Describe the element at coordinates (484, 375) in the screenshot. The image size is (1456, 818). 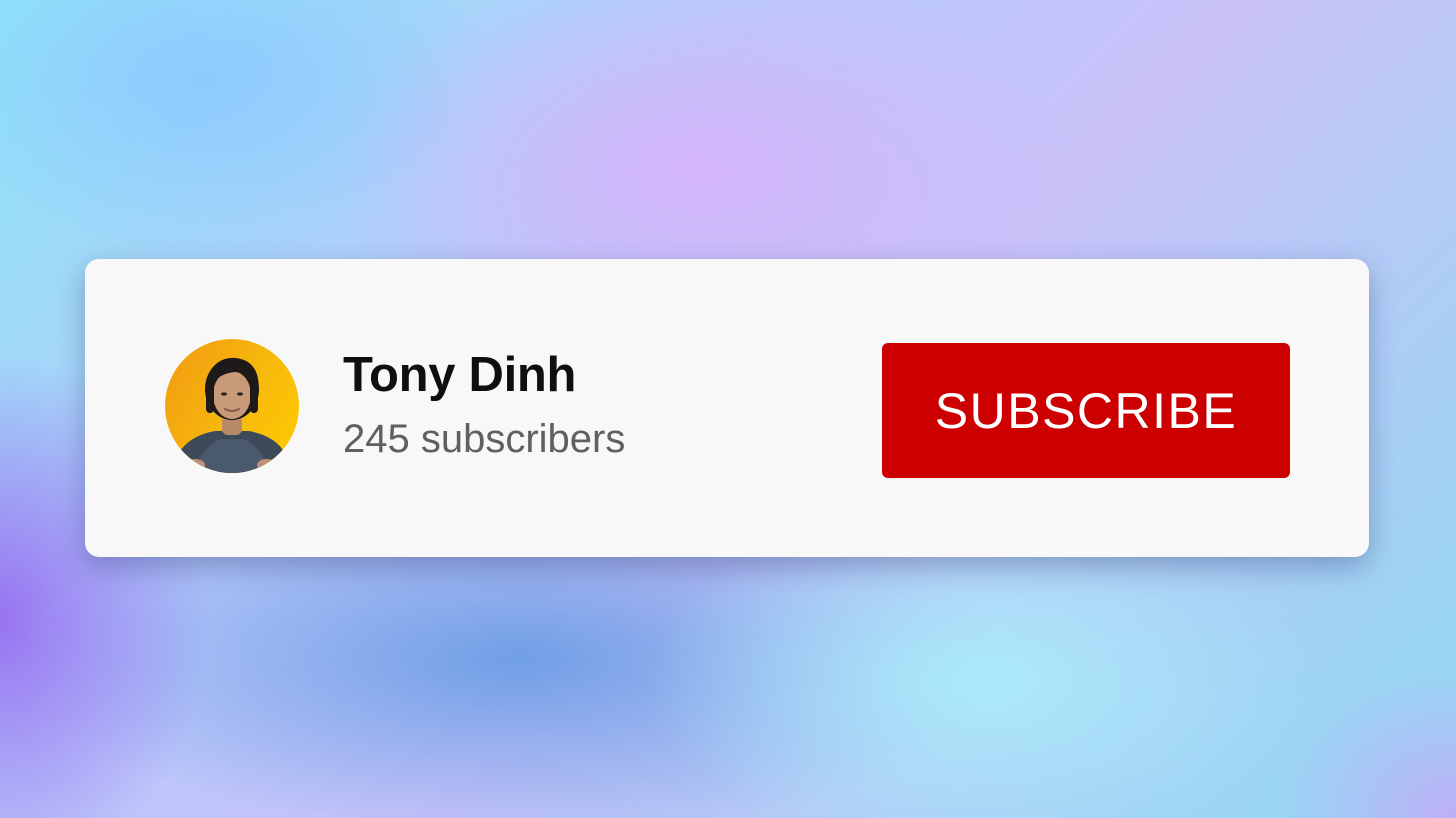
I see `channel-name: Tony Dinh` at that location.